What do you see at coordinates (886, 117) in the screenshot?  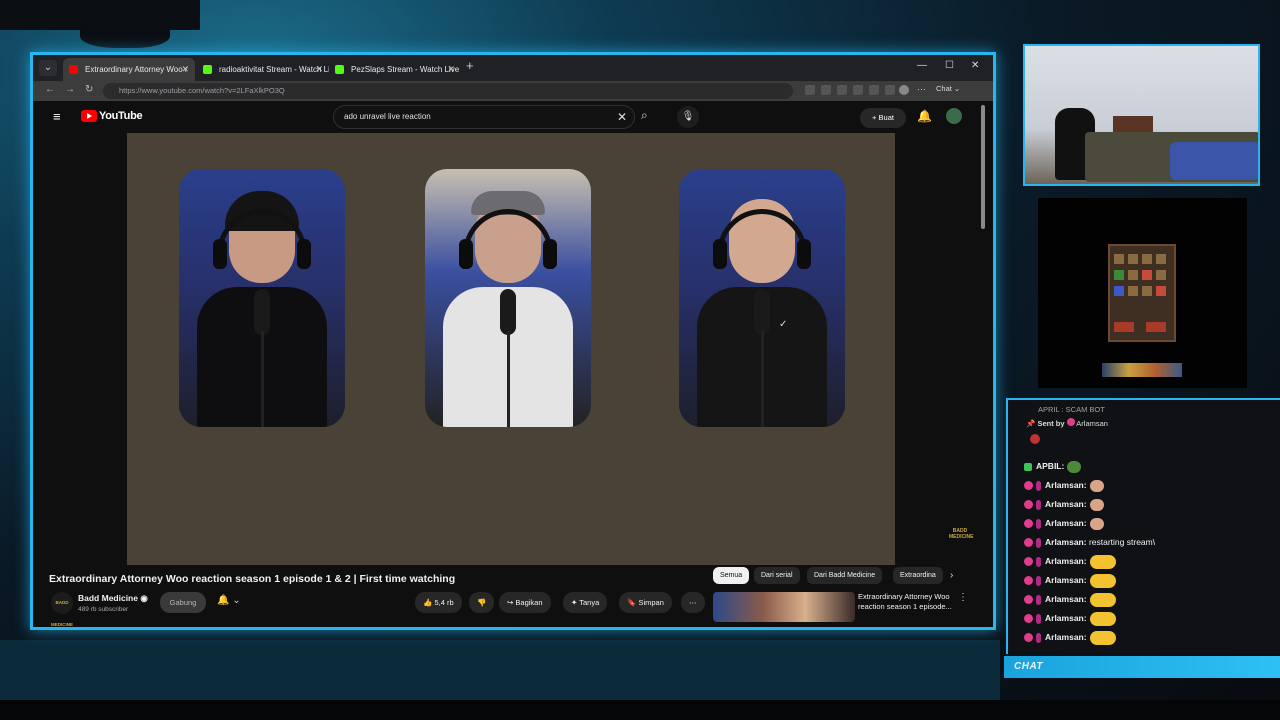 I see `create-label: Buat` at bounding box center [886, 117].